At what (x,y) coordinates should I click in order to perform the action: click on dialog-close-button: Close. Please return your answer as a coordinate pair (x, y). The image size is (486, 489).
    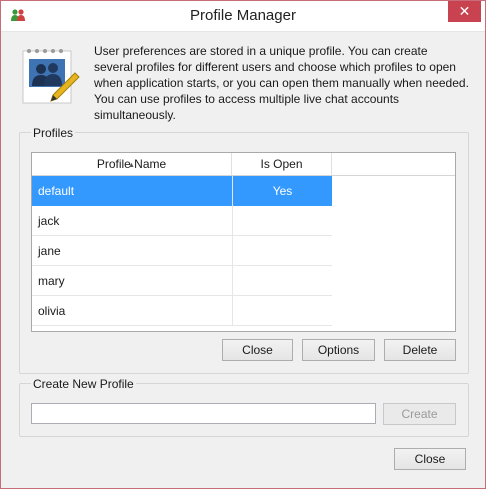
    Looking at the image, I should click on (430, 459).